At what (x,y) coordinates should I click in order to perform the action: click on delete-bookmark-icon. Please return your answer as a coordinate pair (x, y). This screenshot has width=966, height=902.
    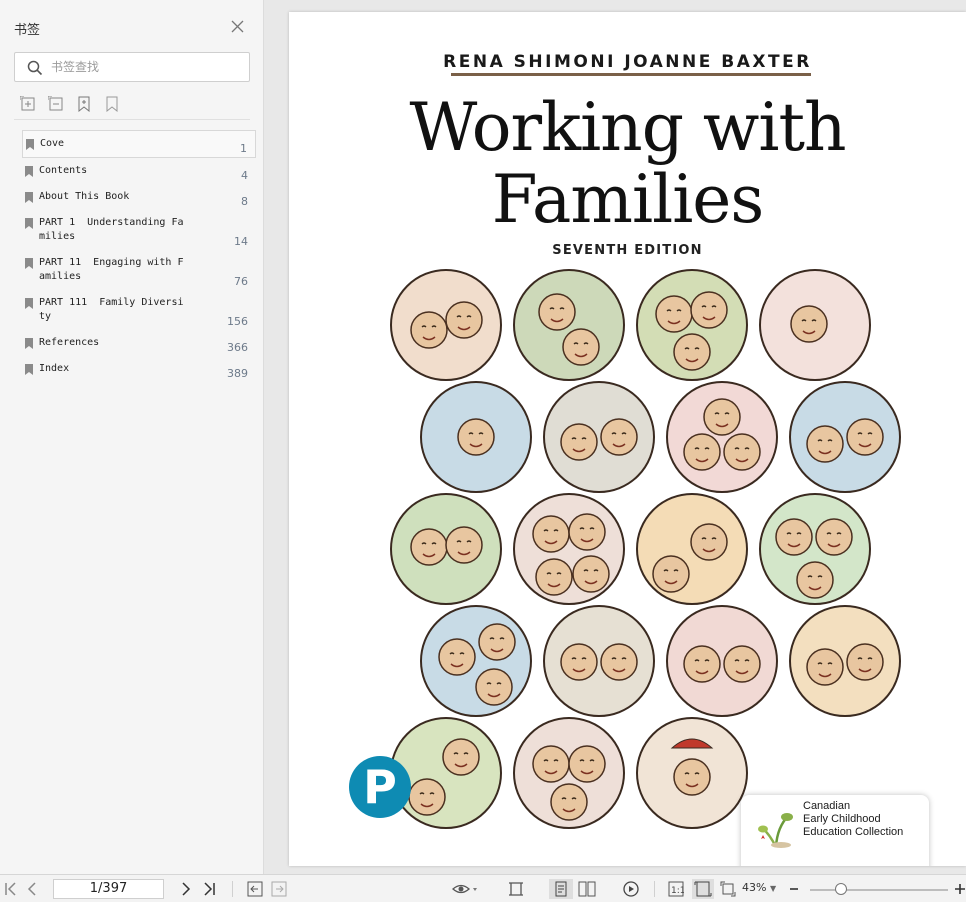
    Looking at the image, I should click on (112, 104).